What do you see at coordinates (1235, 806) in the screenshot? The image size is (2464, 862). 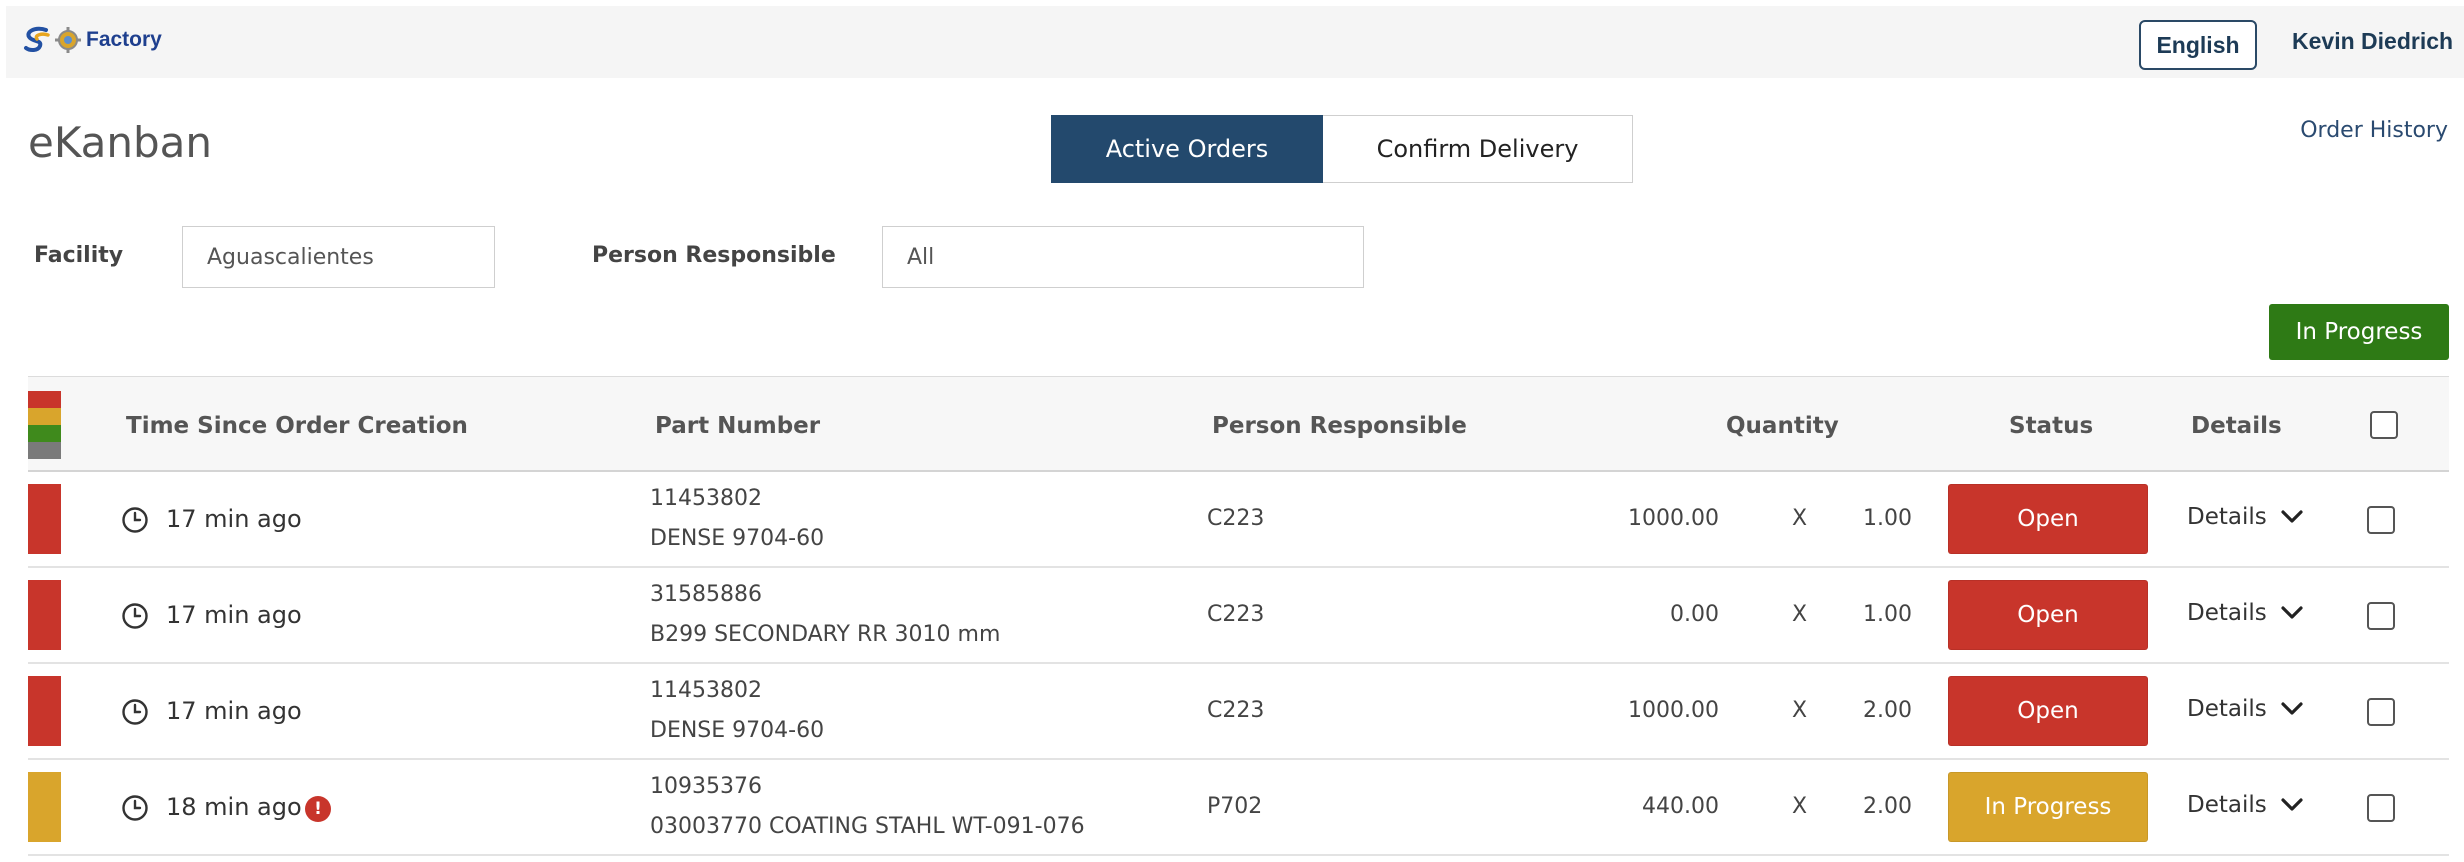 I see `person-responsible: P702` at bounding box center [1235, 806].